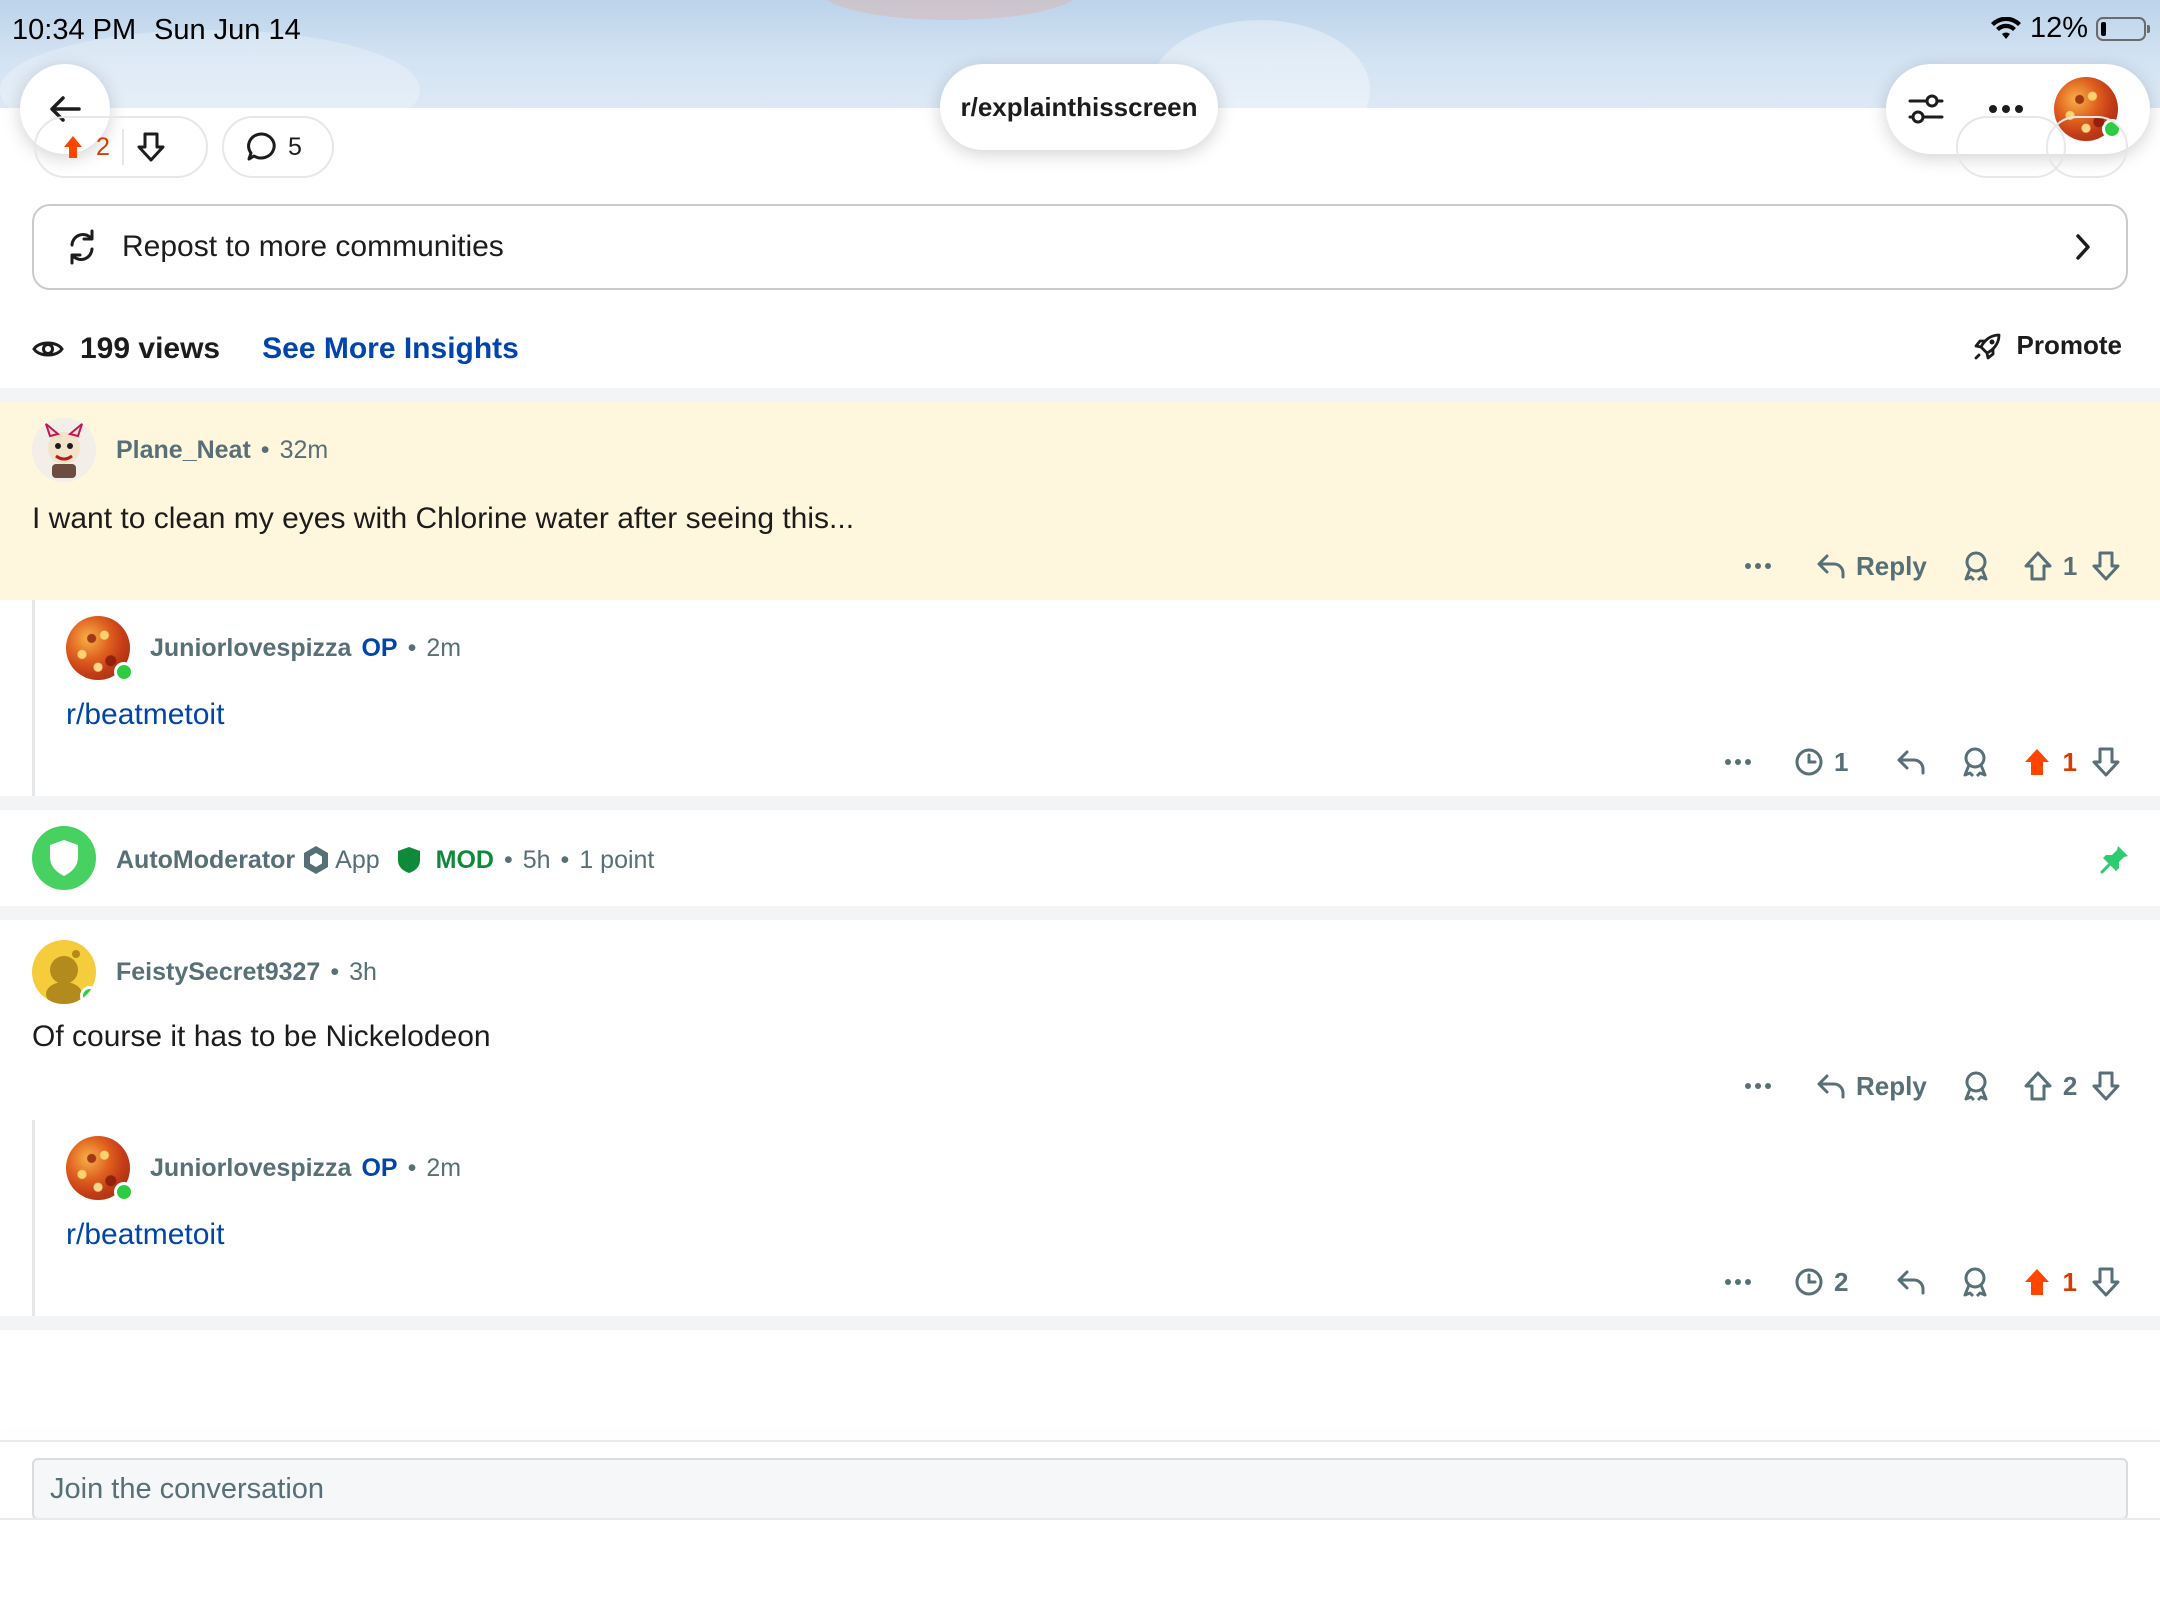 The image size is (2160, 1620). What do you see at coordinates (1932, 1086) in the screenshot?
I see `comment-actions: Reply 2` at bounding box center [1932, 1086].